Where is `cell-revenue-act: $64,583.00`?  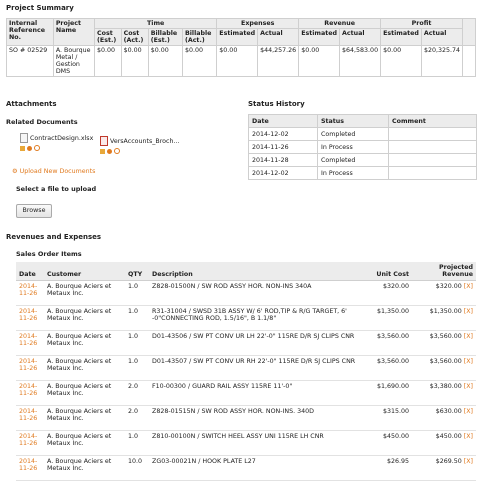 cell-revenue-act: $64,583.00 is located at coordinates (360, 61).